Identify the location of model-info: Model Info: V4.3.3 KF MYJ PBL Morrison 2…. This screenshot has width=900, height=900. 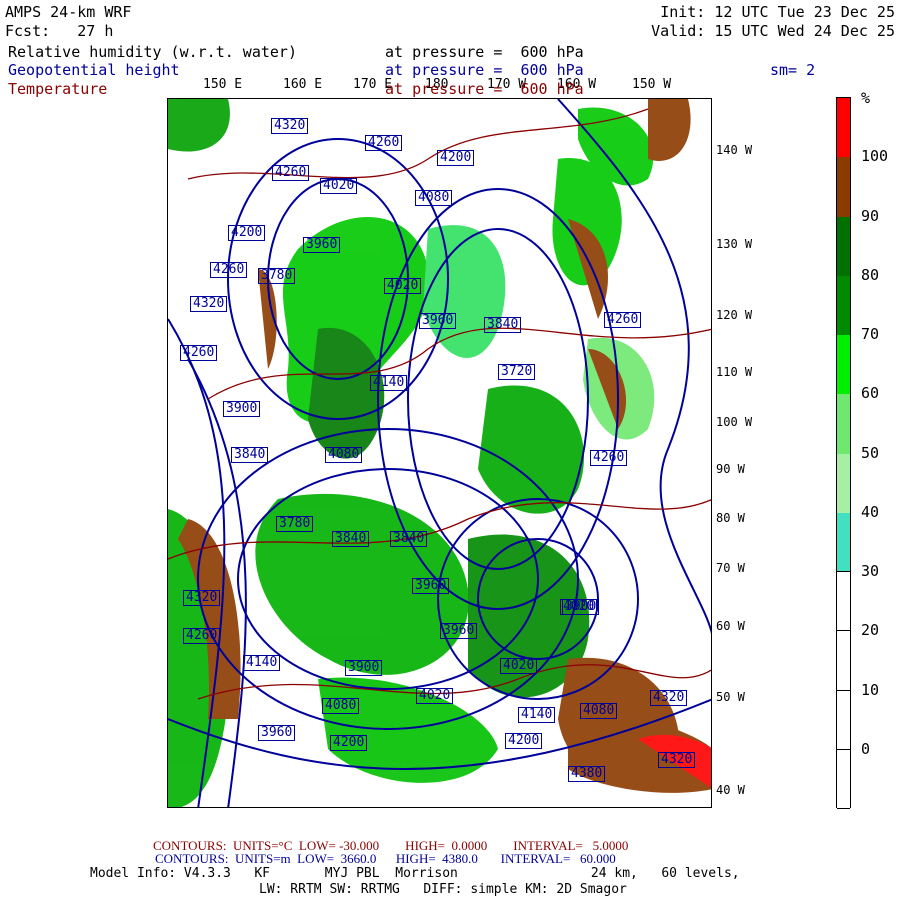
(415, 873).